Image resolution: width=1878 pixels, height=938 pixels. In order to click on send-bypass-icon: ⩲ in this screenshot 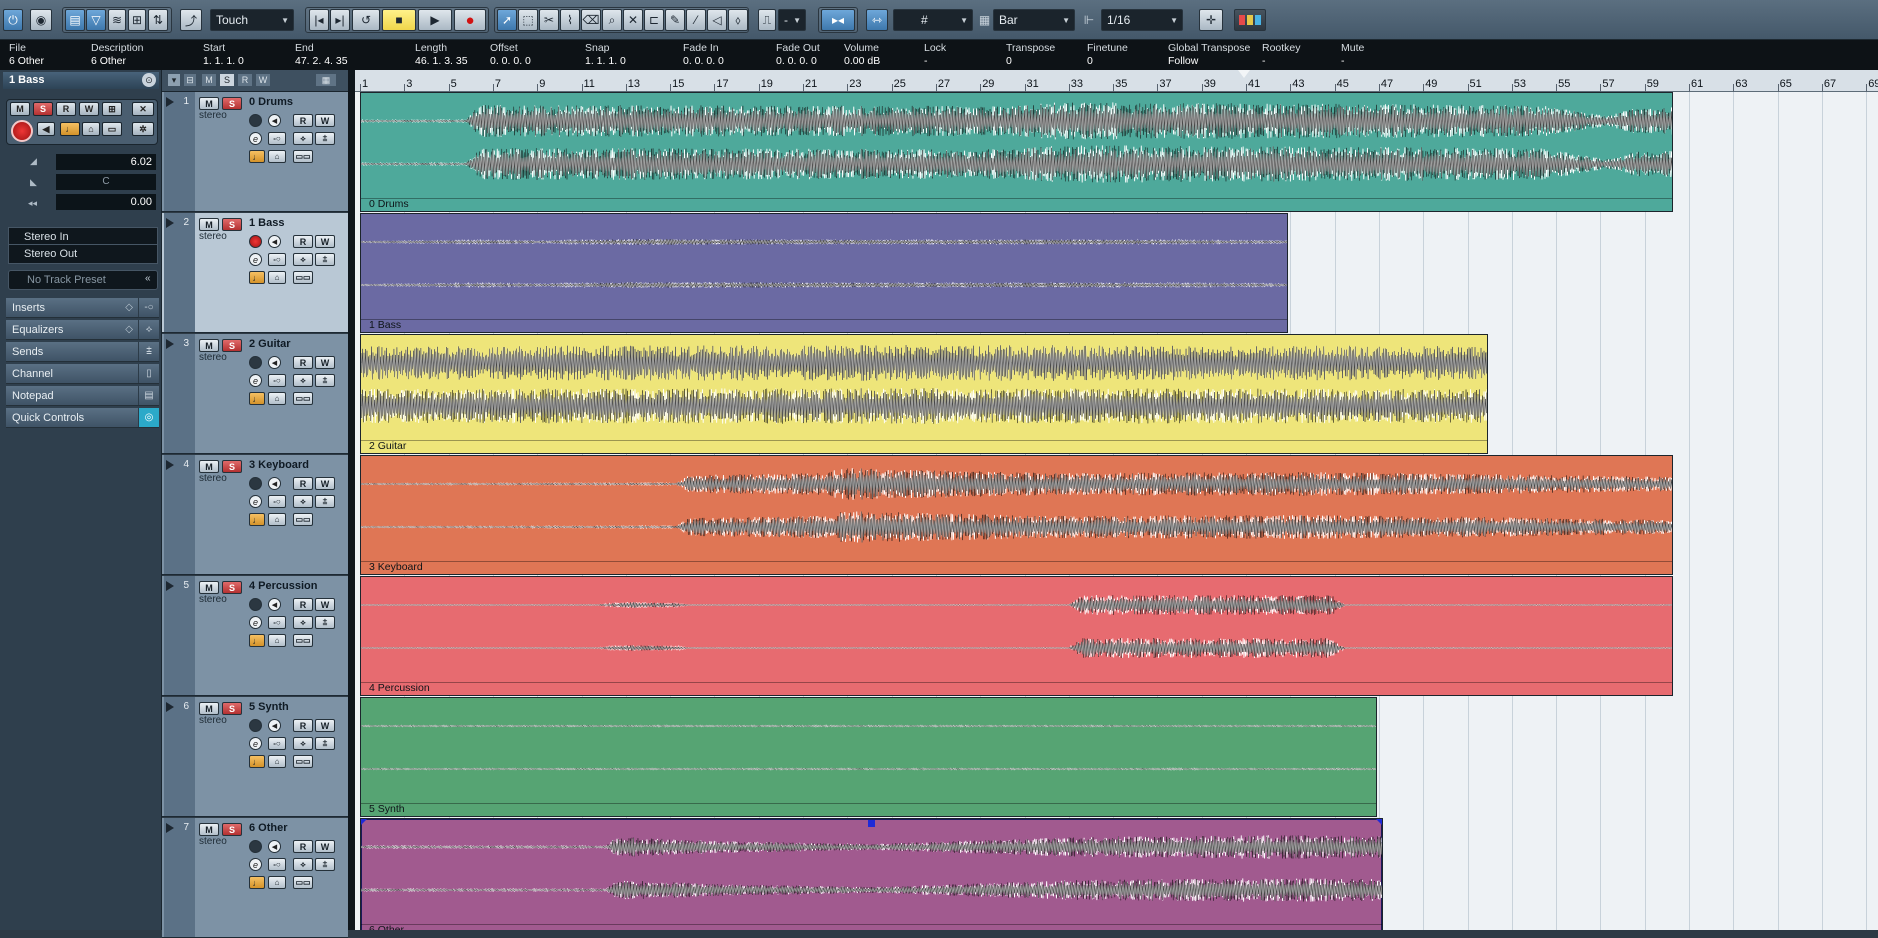, I will do `click(325, 501)`.